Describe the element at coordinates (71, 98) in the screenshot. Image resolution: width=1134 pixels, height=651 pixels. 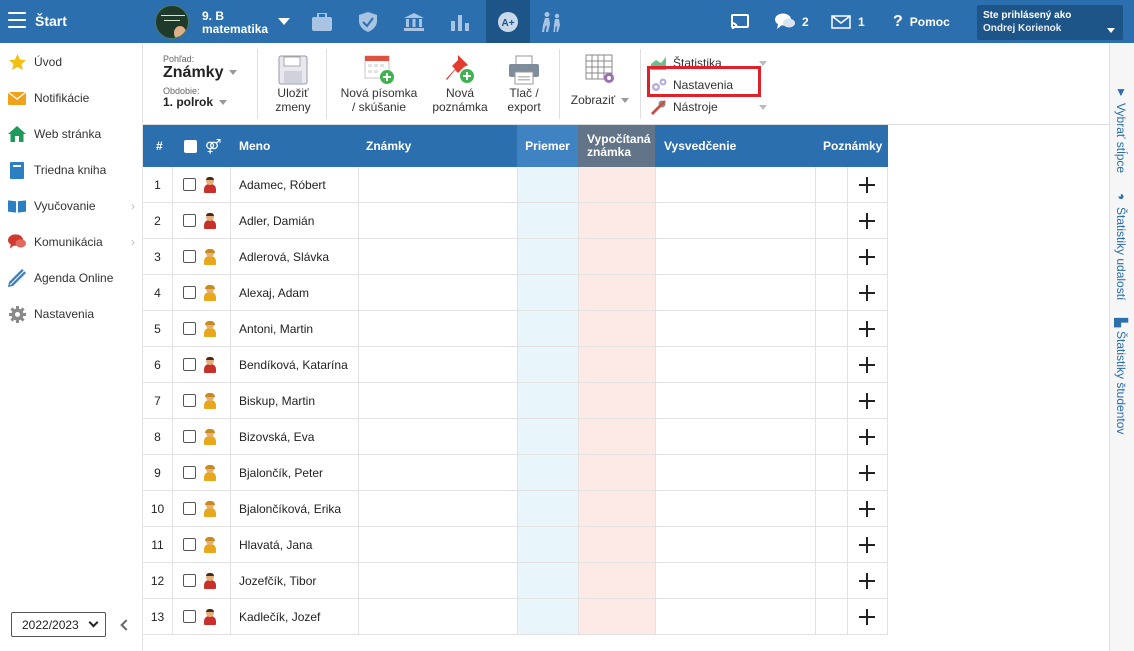
I see `sidebar-item-notifikacie: Notifikácie` at that location.